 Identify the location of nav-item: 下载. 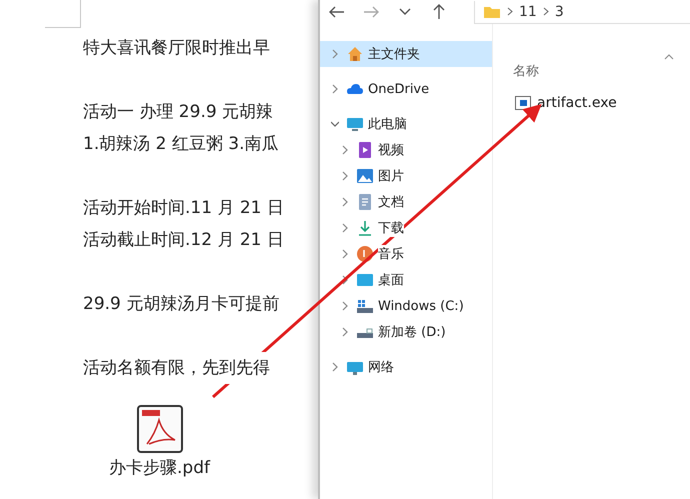
(406, 228).